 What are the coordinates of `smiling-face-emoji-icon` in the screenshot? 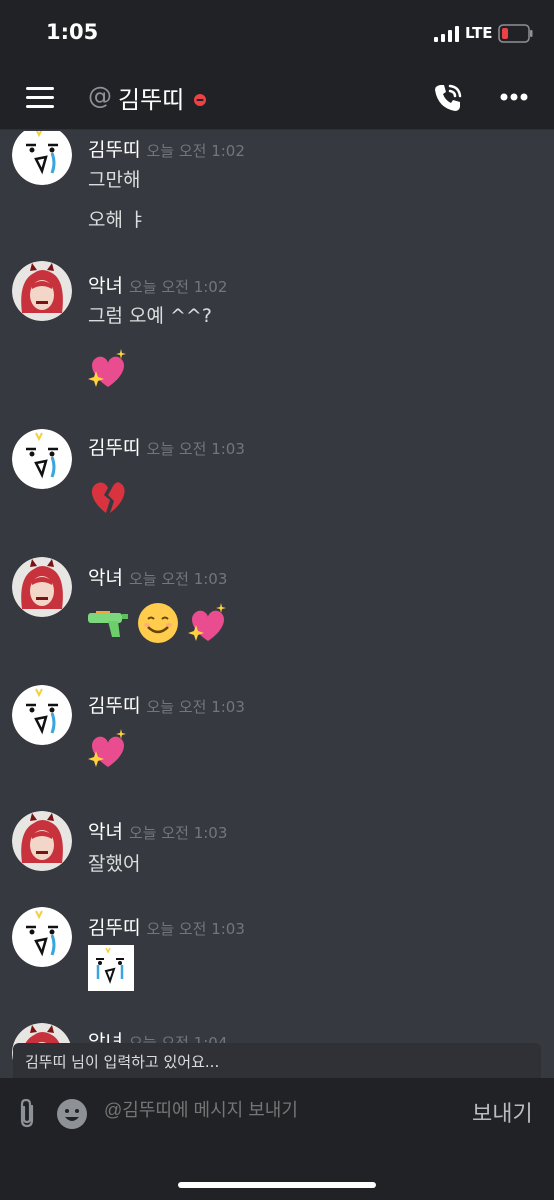 It's located at (158, 623).